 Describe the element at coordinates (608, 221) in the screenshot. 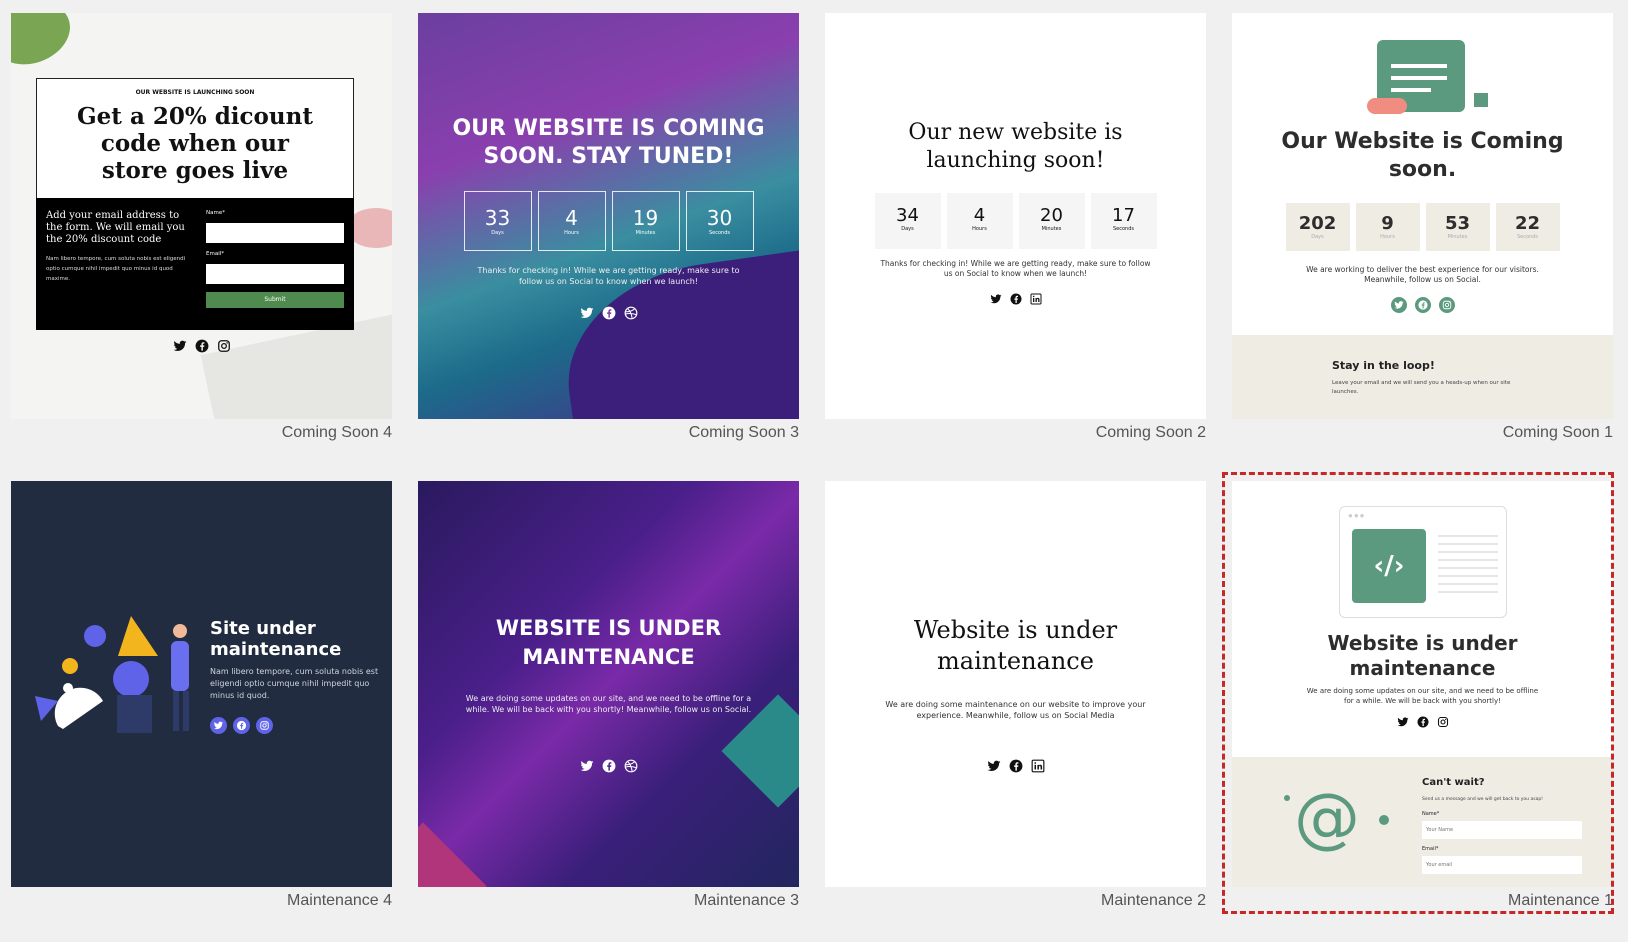

I see `countdown: 33 Days 4 Hours 19 Minutes 30 Seconds` at that location.